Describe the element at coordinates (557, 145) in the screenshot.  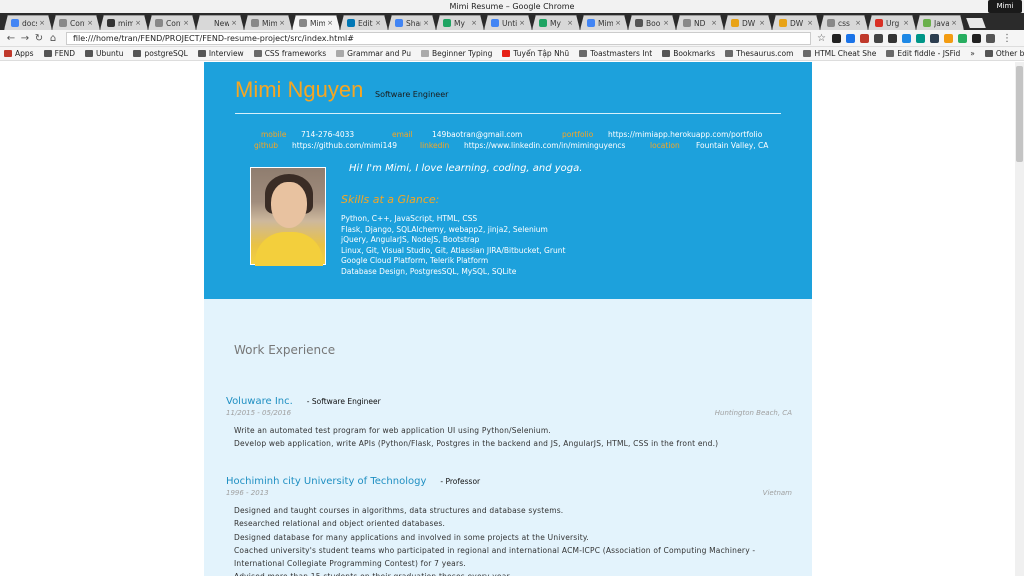
I see `contact-value: https://www.linkedin.com/in/miminguyencs` at that location.